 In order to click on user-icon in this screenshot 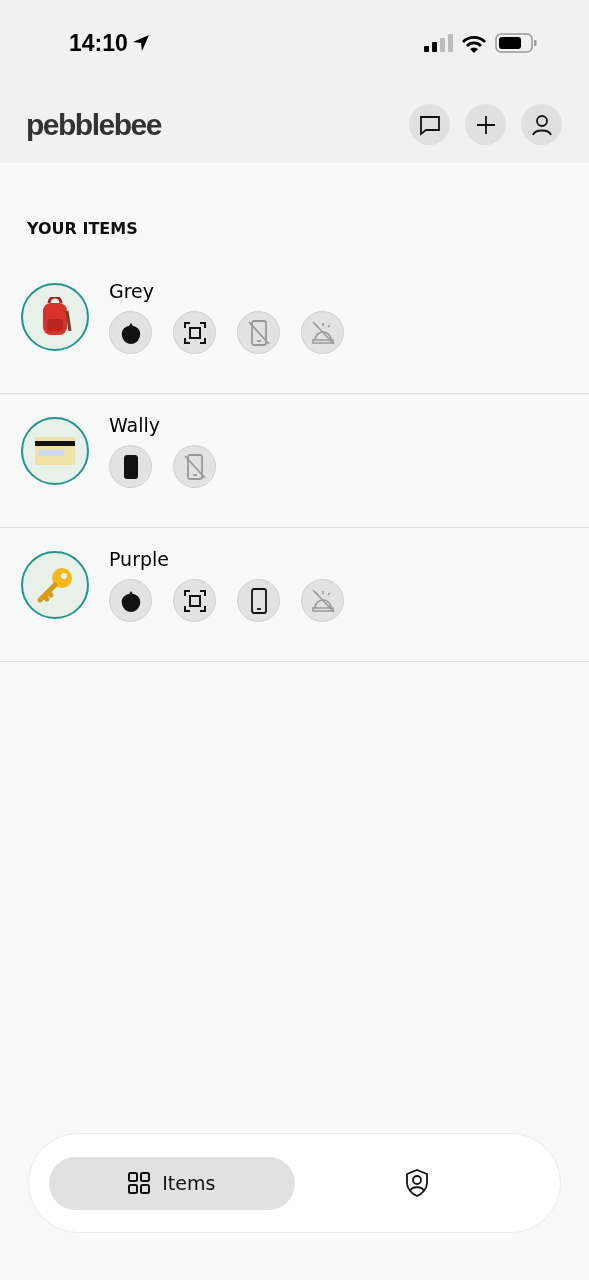, I will do `click(541, 124)`.